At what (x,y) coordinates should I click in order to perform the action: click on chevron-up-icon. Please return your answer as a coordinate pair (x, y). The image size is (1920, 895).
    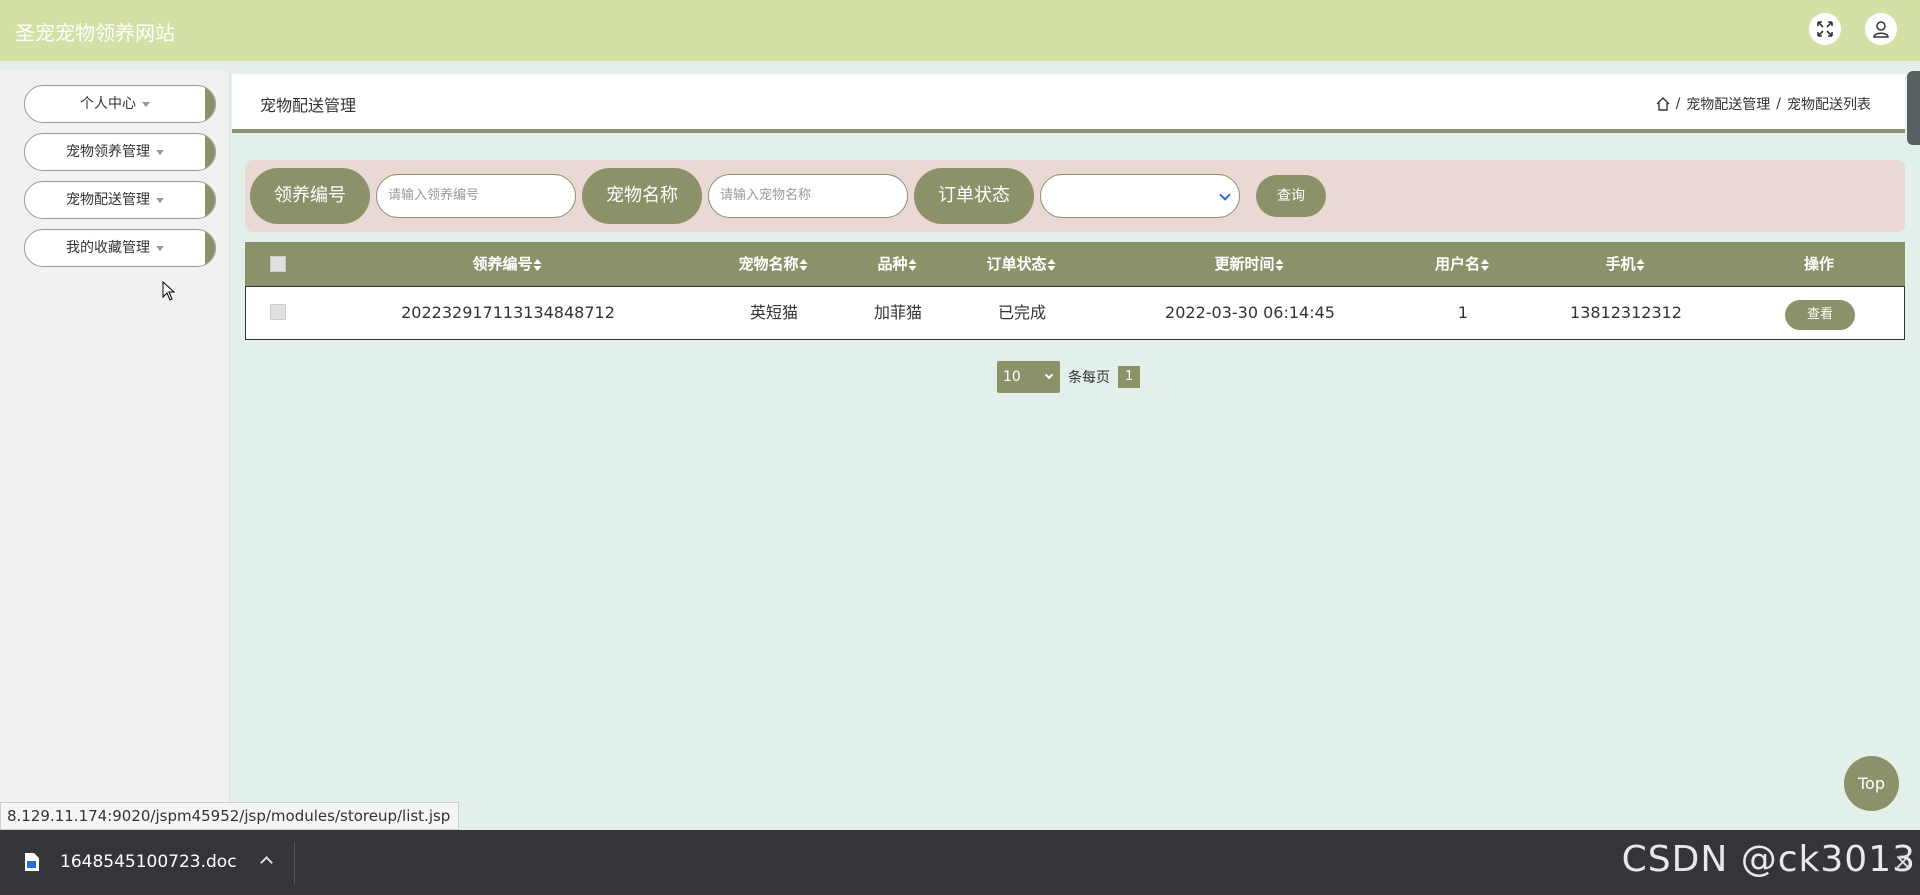
    Looking at the image, I should click on (266, 862).